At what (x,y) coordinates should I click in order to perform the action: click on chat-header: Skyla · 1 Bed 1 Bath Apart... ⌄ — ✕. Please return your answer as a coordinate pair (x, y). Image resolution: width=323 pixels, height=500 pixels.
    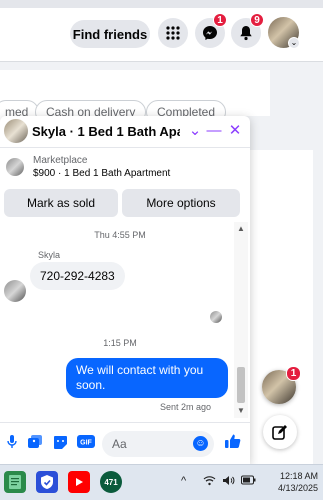
    Looking at the image, I should click on (125, 132).